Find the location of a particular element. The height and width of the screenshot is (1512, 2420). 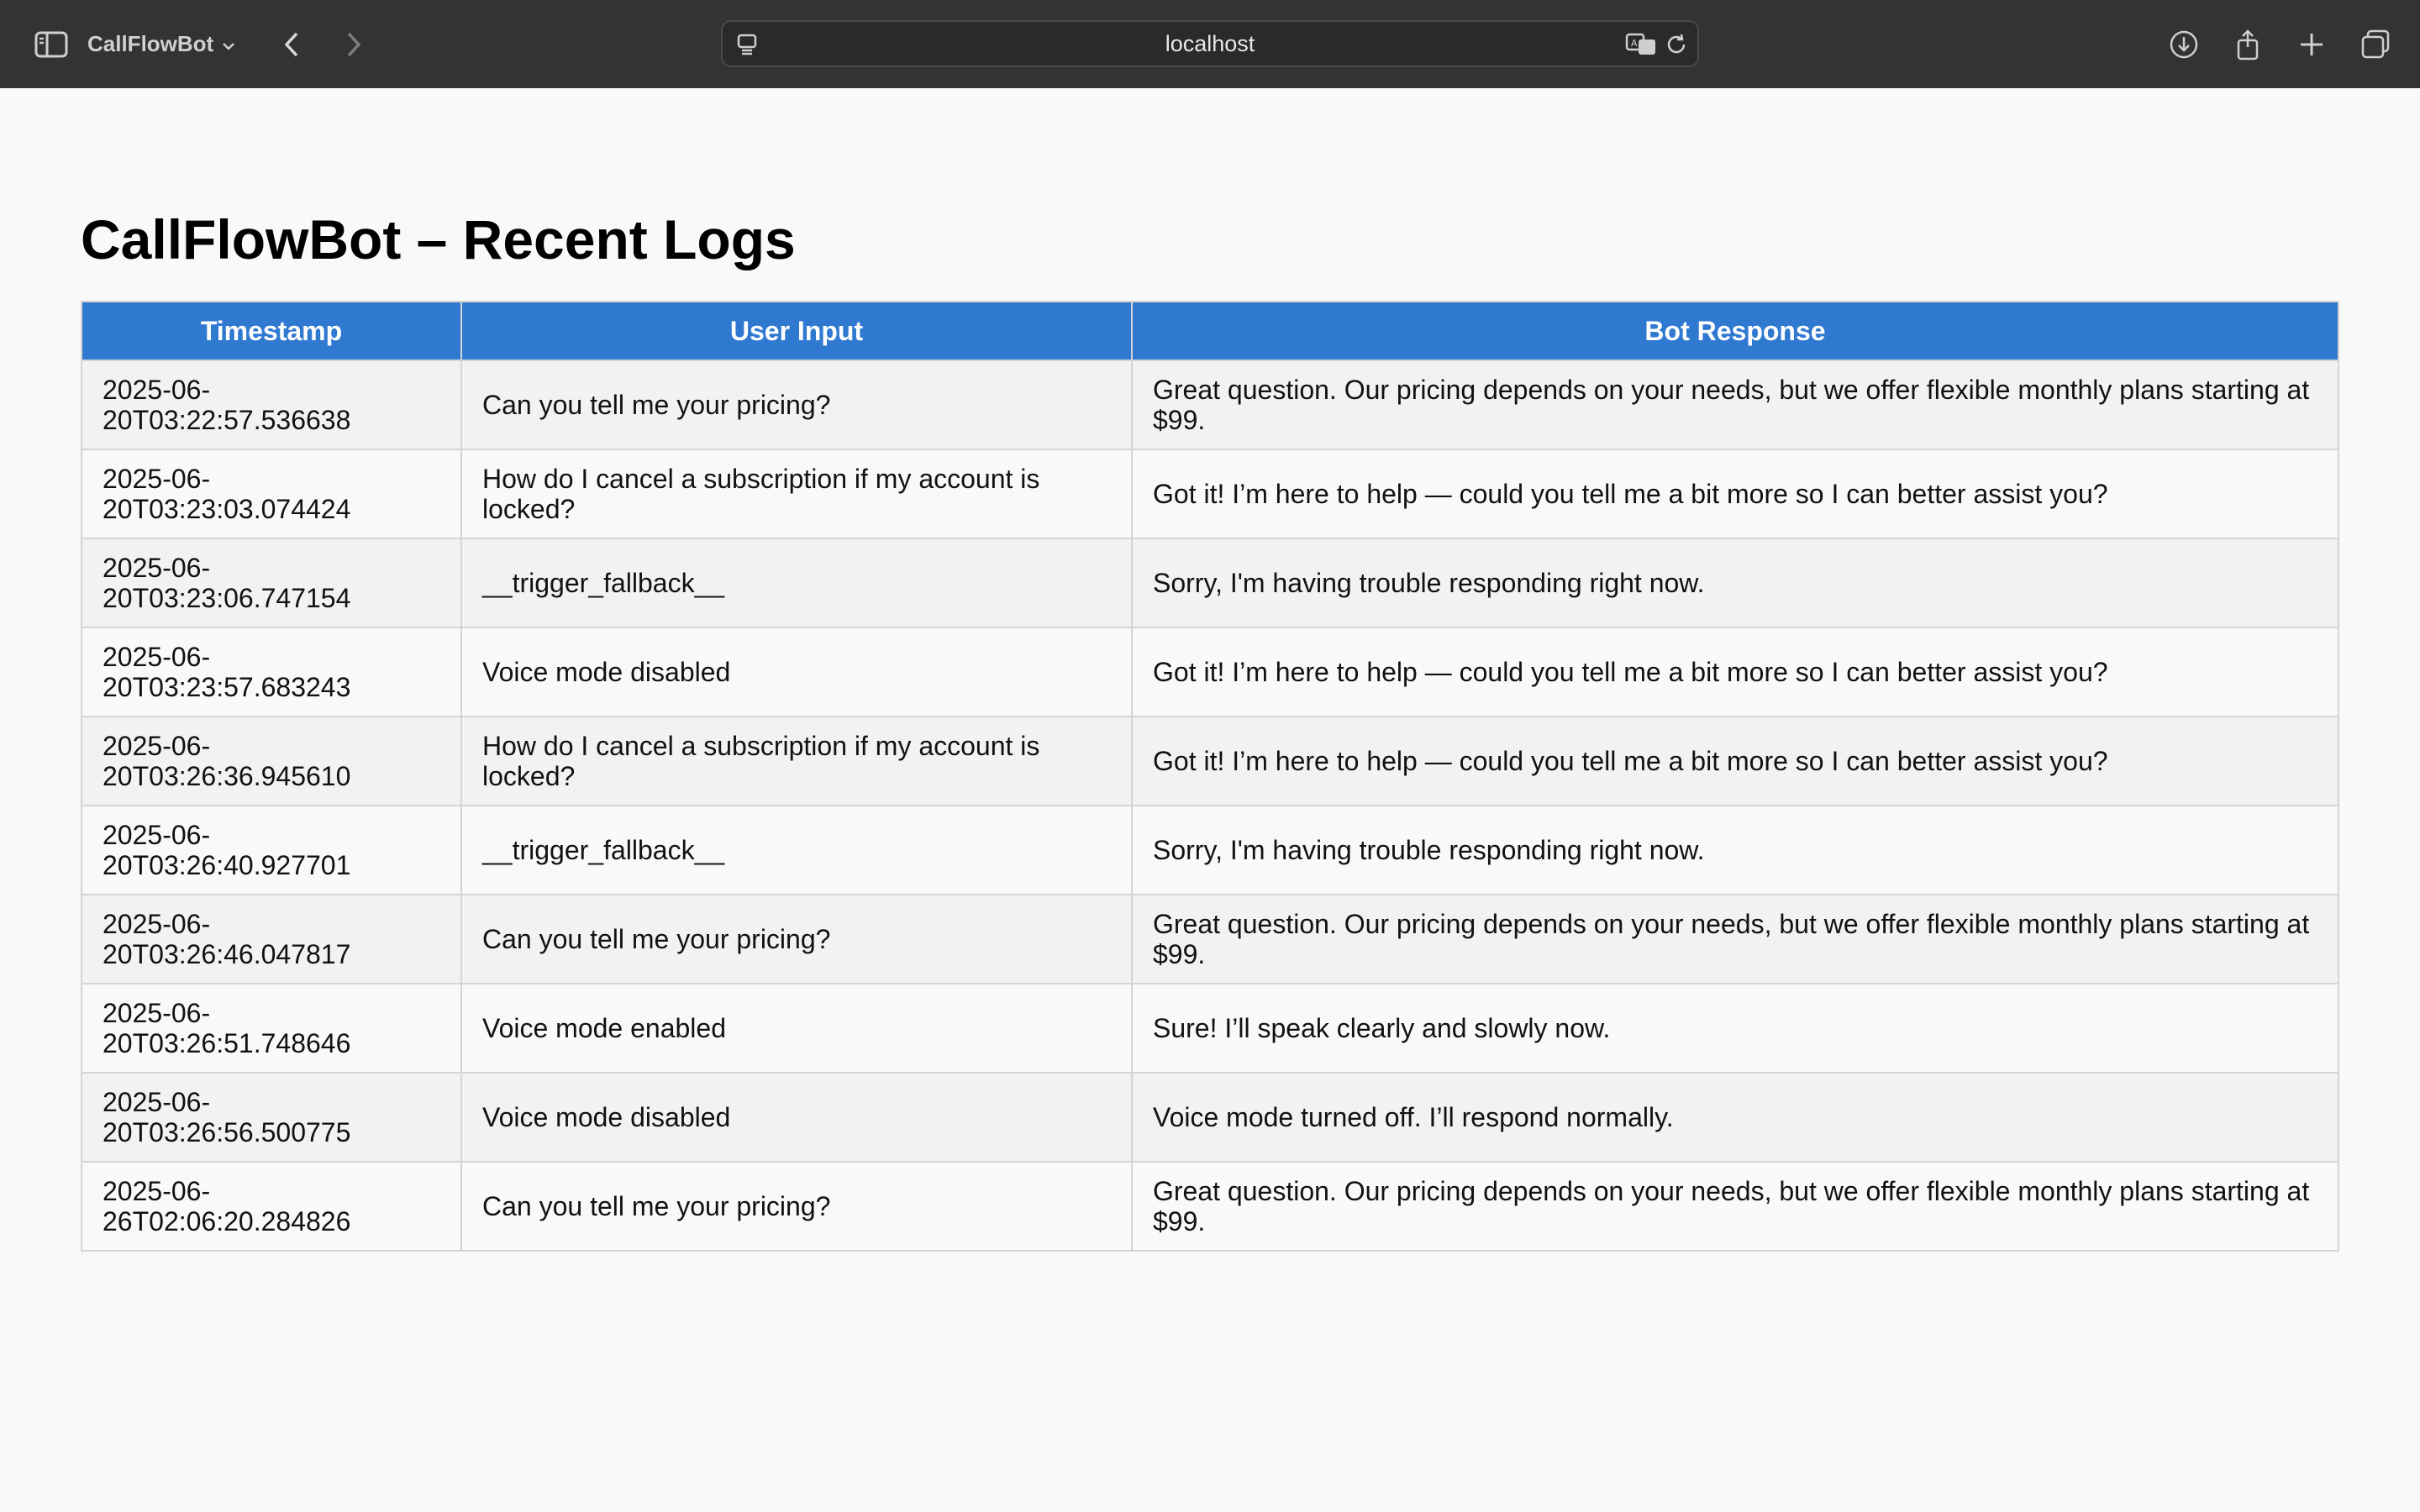

toolbar-right-group is located at coordinates (2280, 44).